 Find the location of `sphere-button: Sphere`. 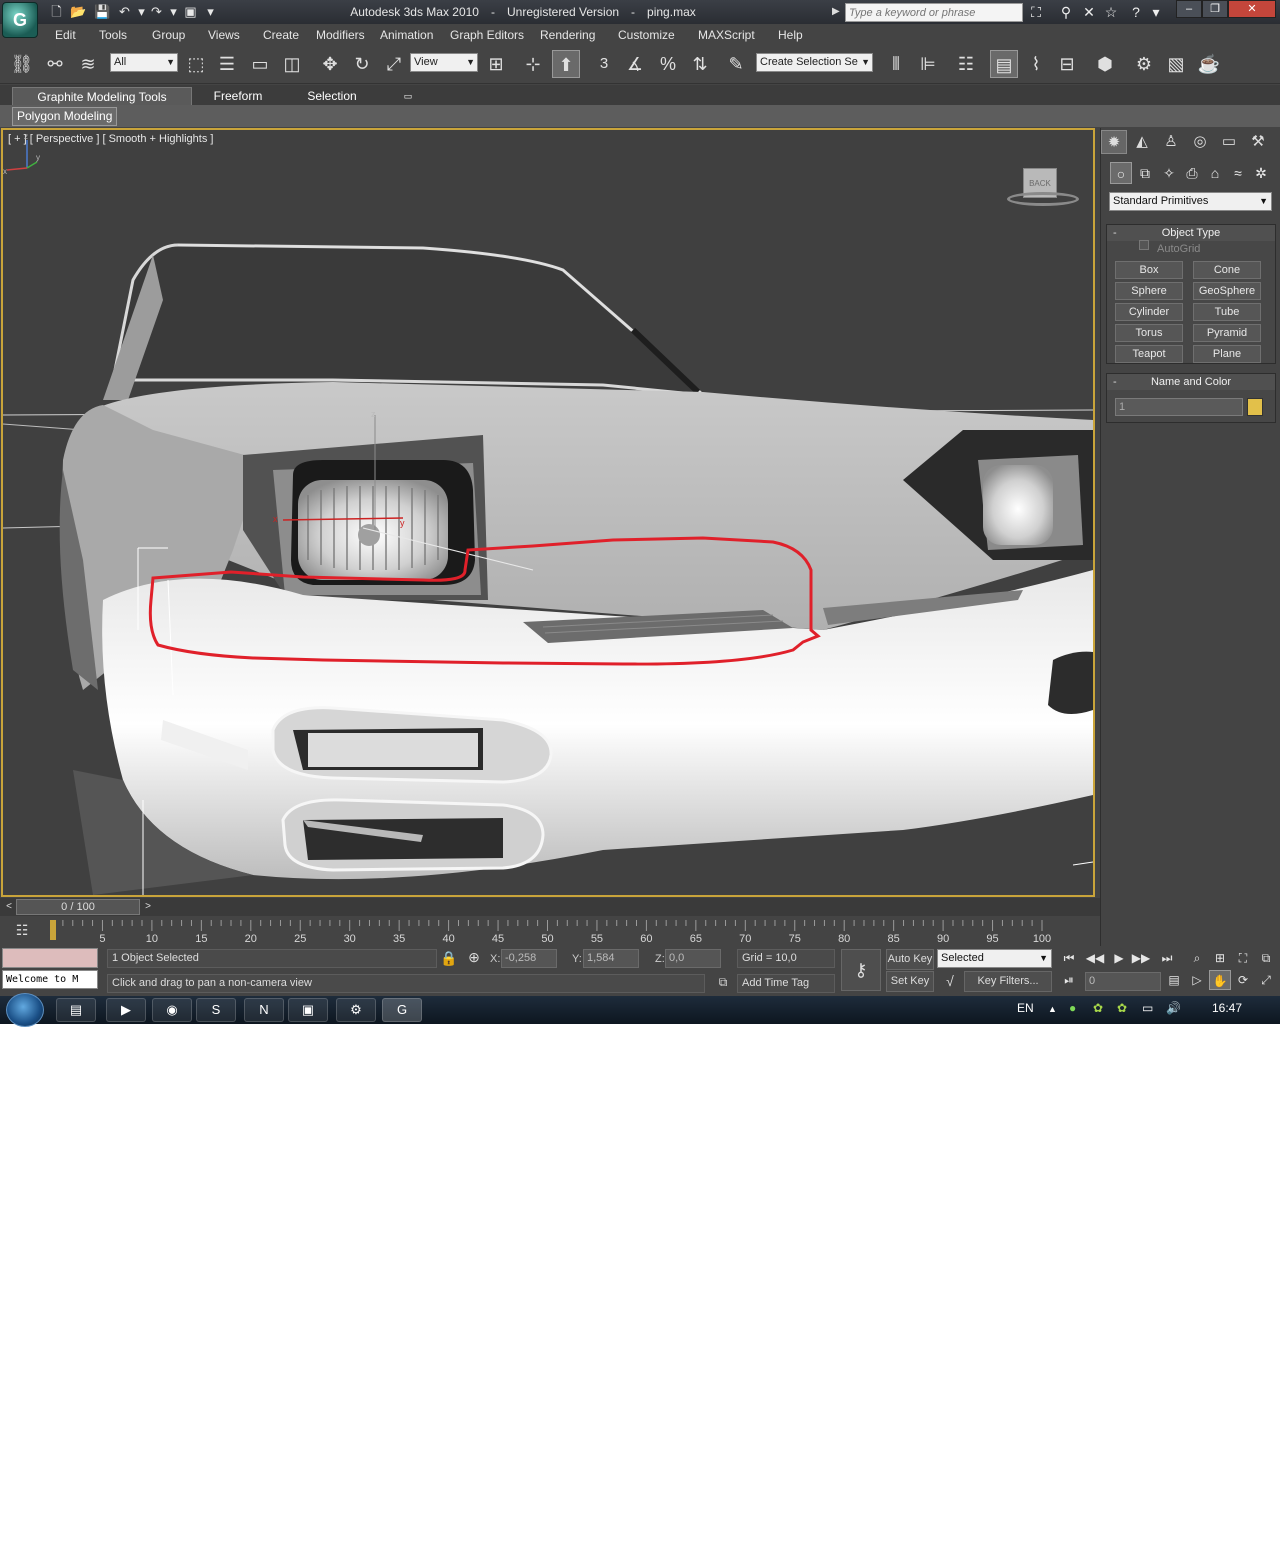

sphere-button: Sphere is located at coordinates (1149, 291).